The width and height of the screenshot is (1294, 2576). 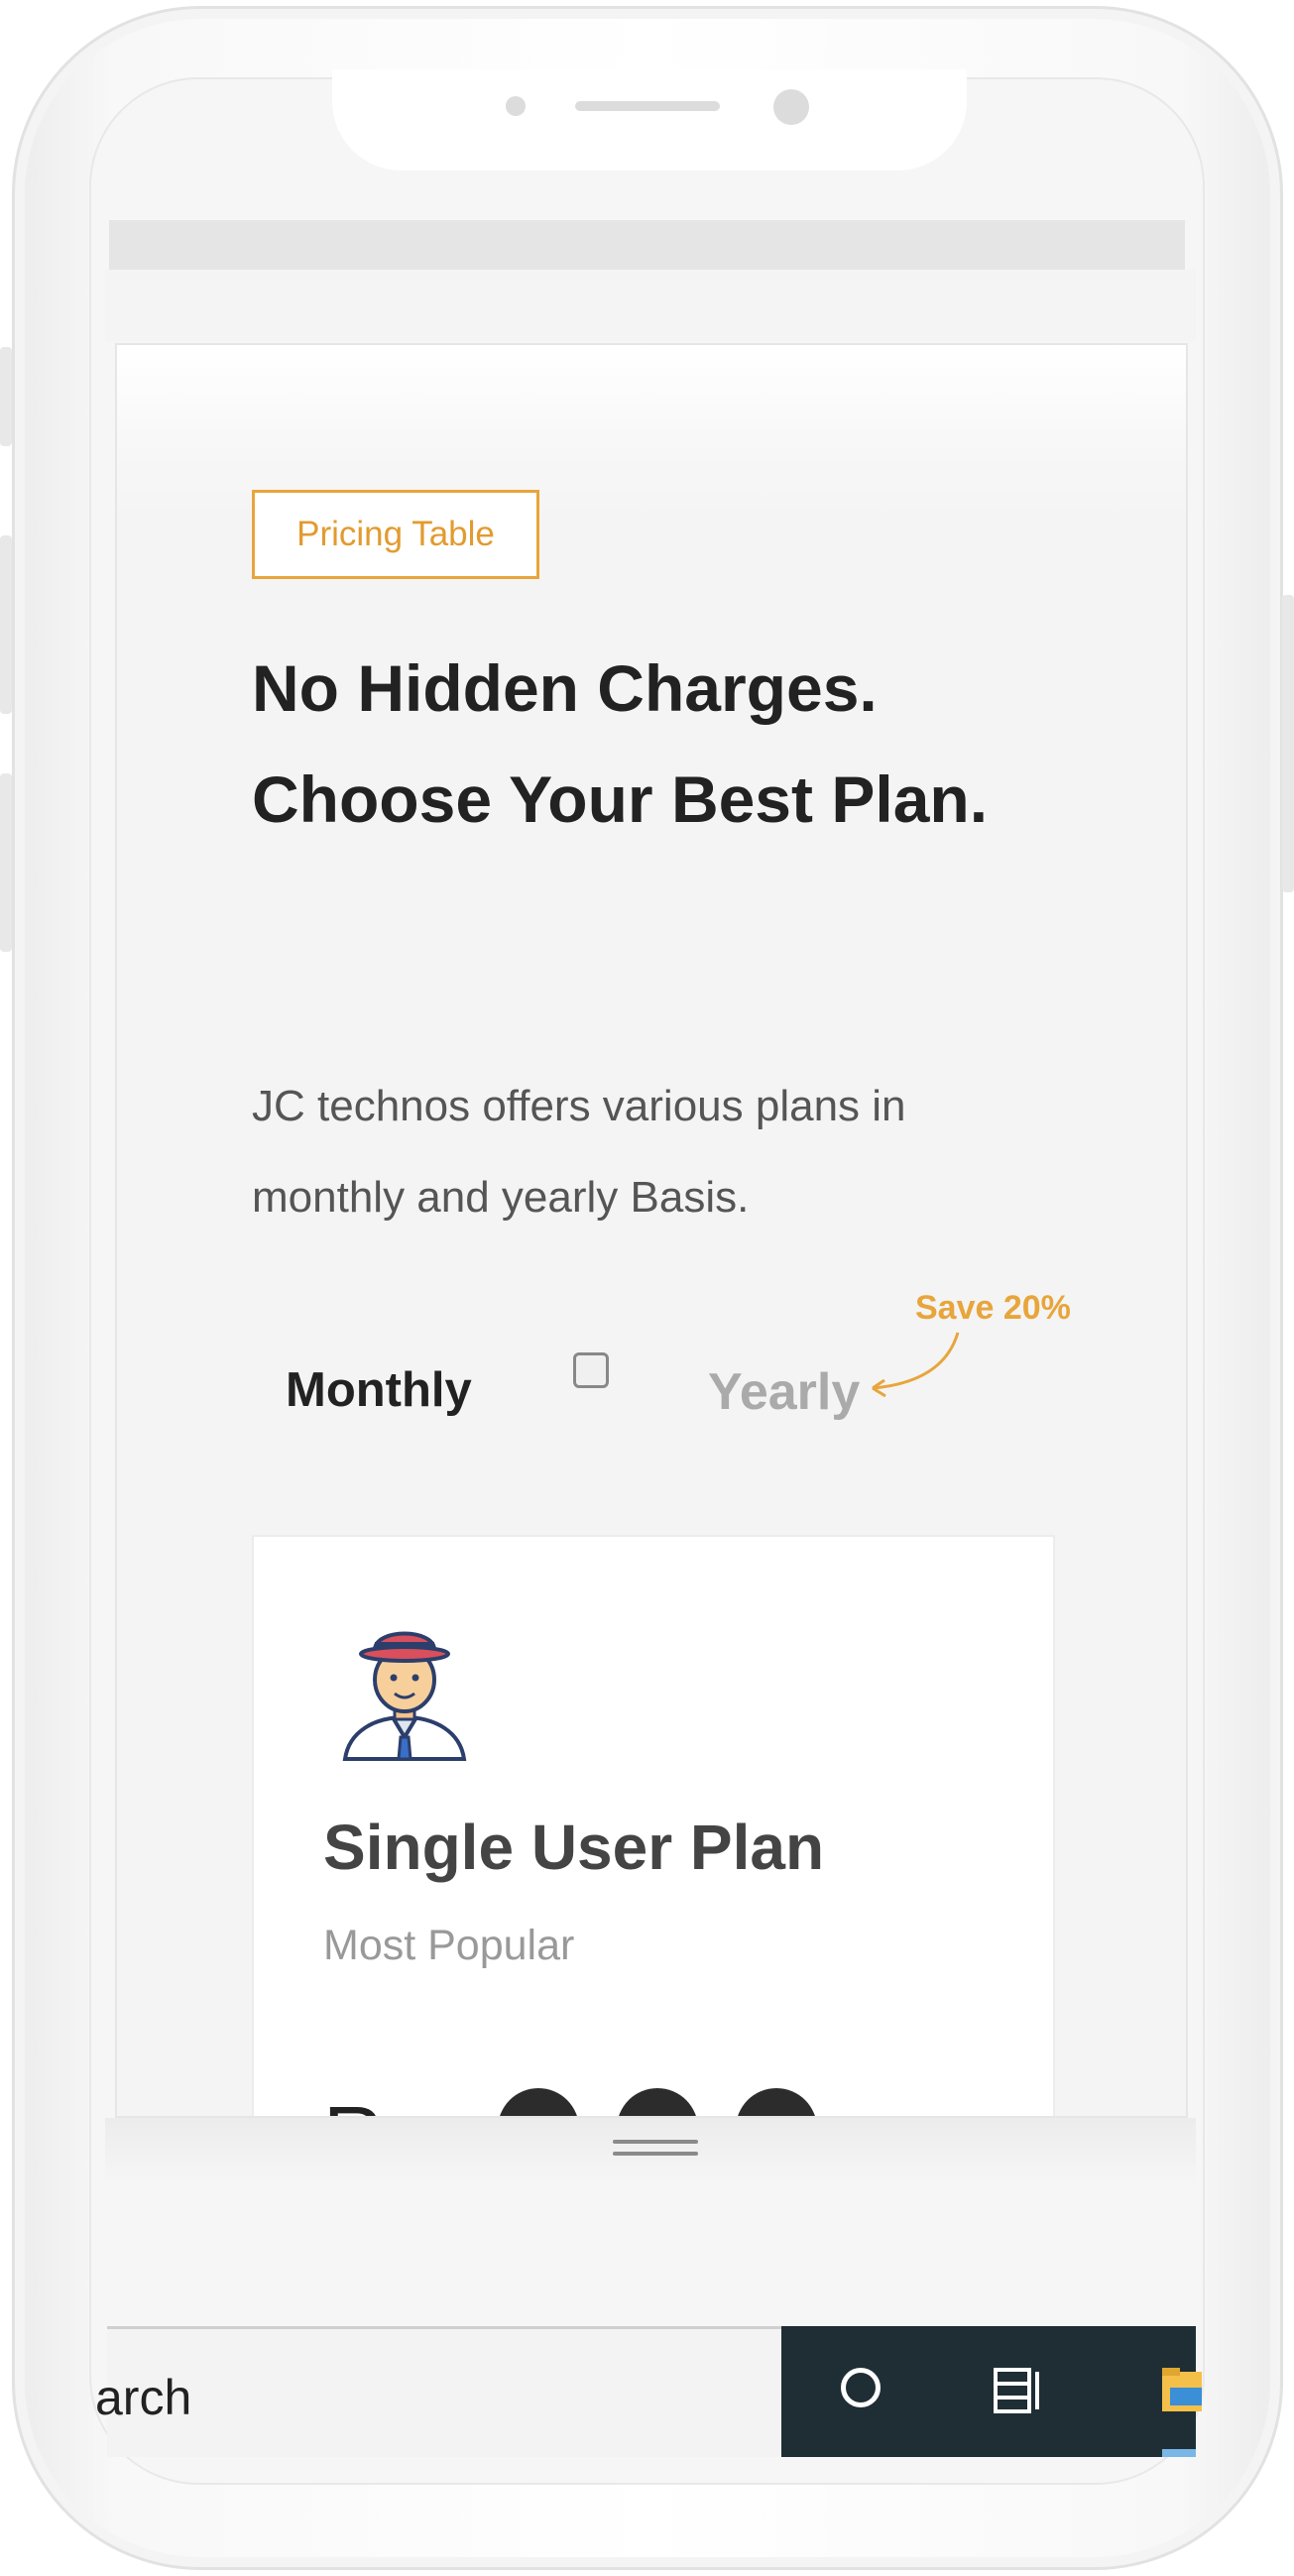 I want to click on sensor-dot, so click(x=516, y=106).